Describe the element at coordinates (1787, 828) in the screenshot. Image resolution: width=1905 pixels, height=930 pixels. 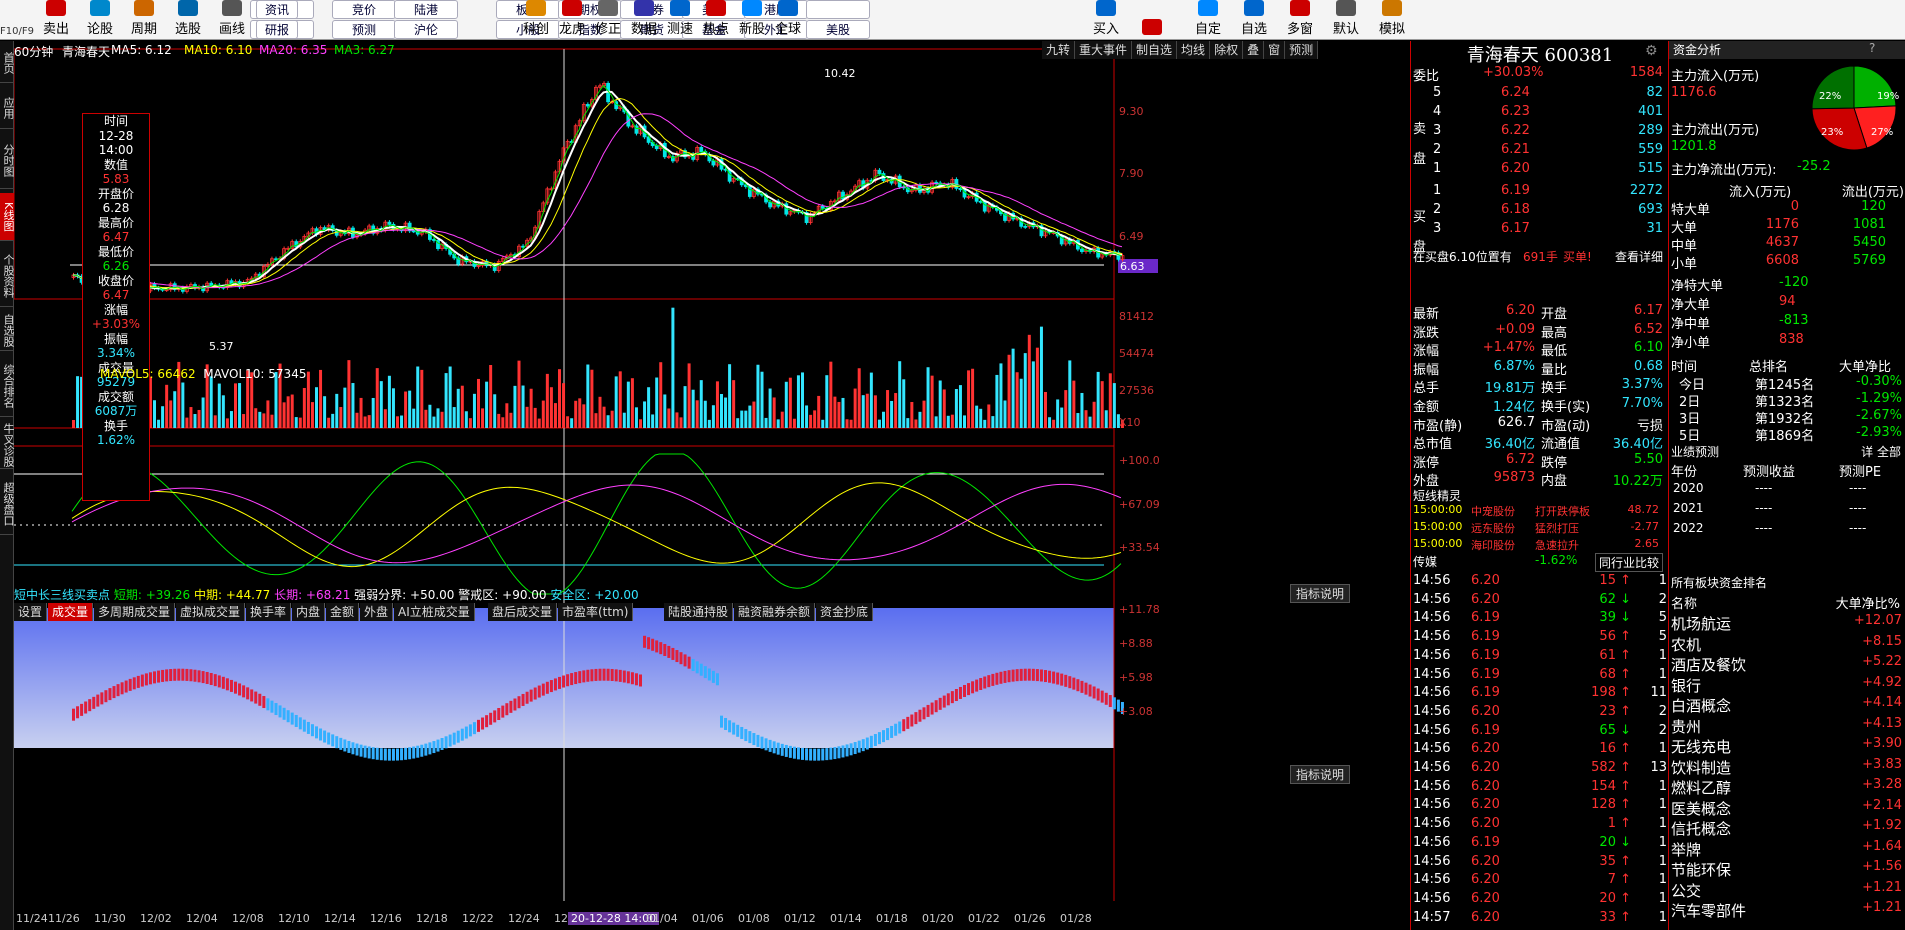
I see `sector-row-10: 信托概念 +1.92` at that location.